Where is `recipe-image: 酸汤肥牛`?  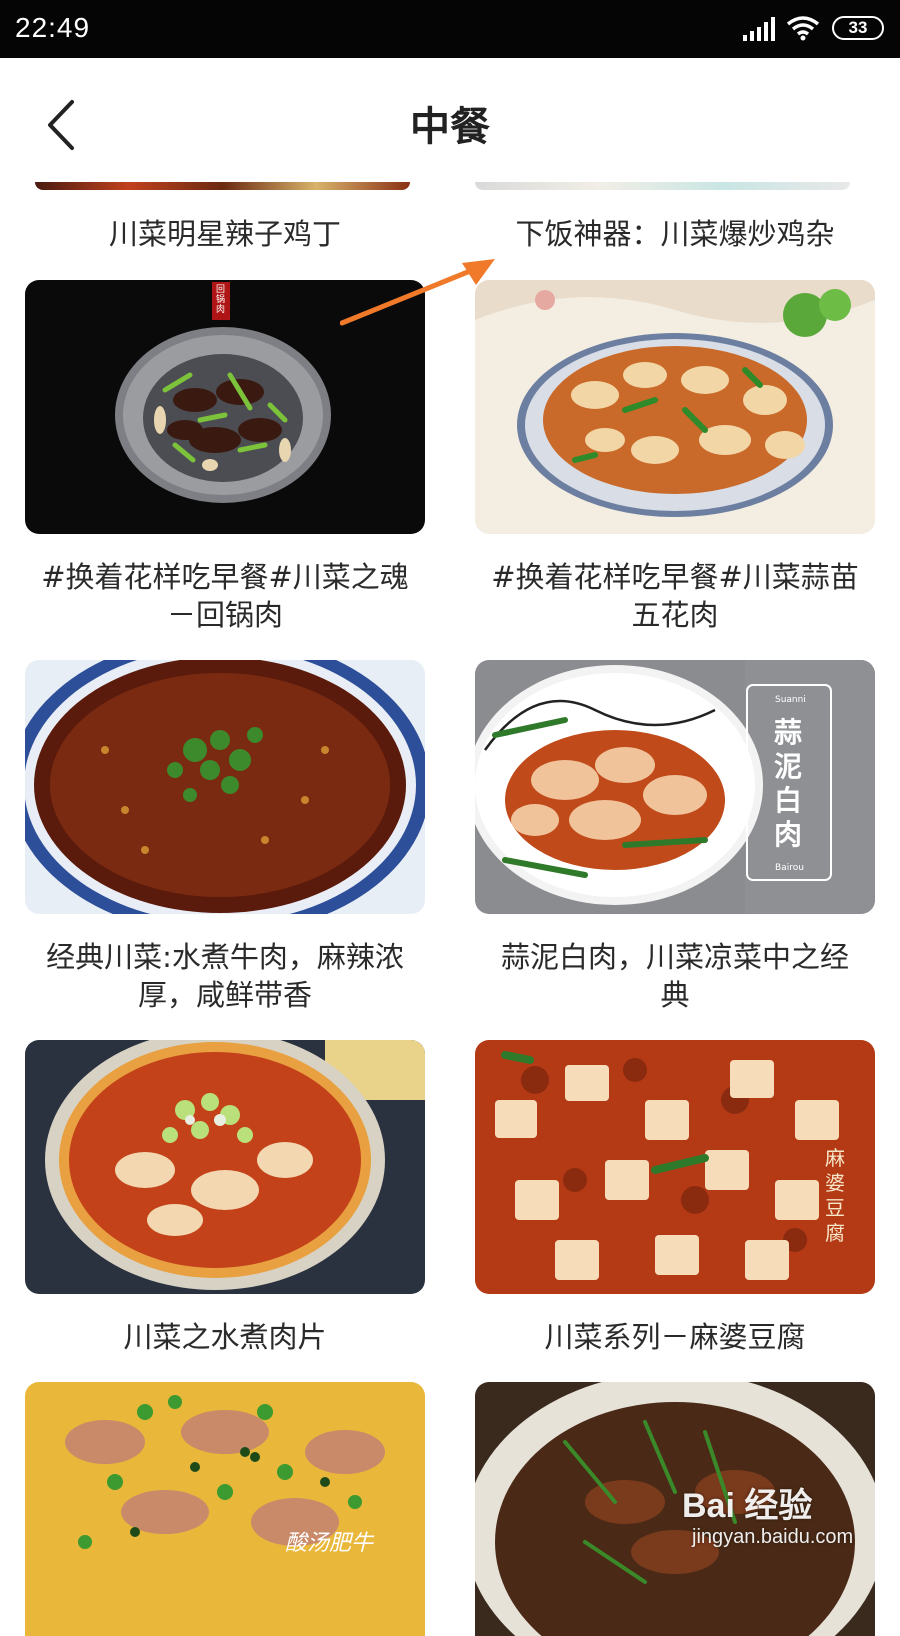 recipe-image: 酸汤肥牛 is located at coordinates (225, 1509).